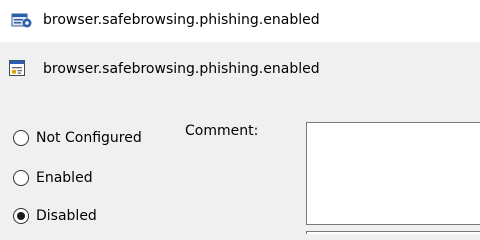 This screenshot has height=240, width=480. I want to click on comment-label: Comment:, so click(222, 131).